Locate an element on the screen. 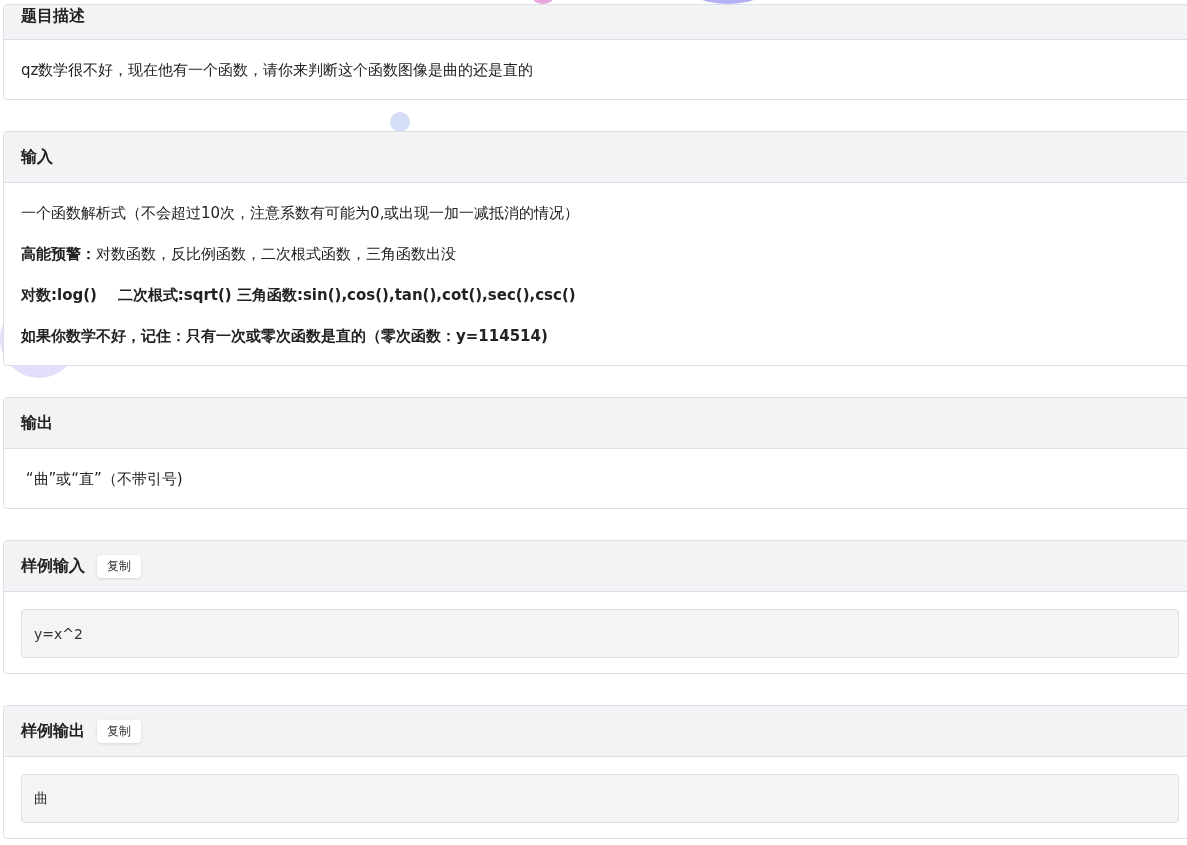  paragraph: 对数:log() 二次根式:sqrt() 三角函数:sin(),cos(),tan(),cot(),sec(),csc() is located at coordinates (299, 295).